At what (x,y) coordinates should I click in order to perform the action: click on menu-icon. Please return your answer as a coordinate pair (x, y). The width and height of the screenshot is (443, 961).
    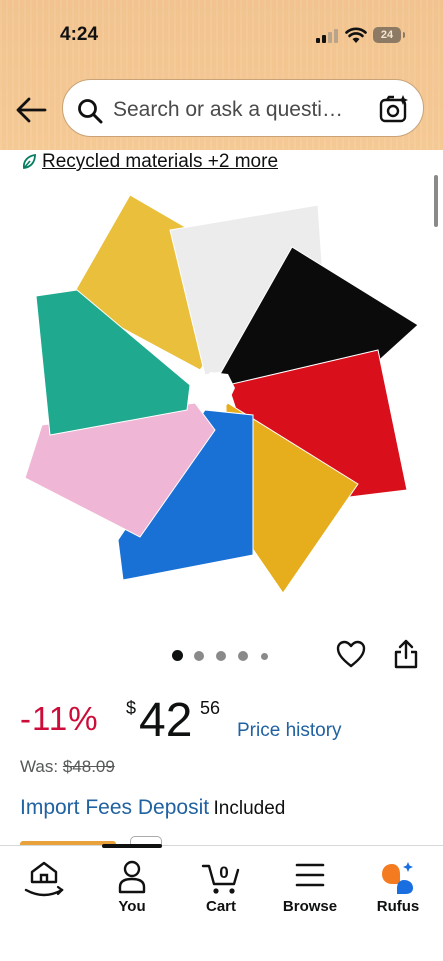
    Looking at the image, I should click on (310, 875).